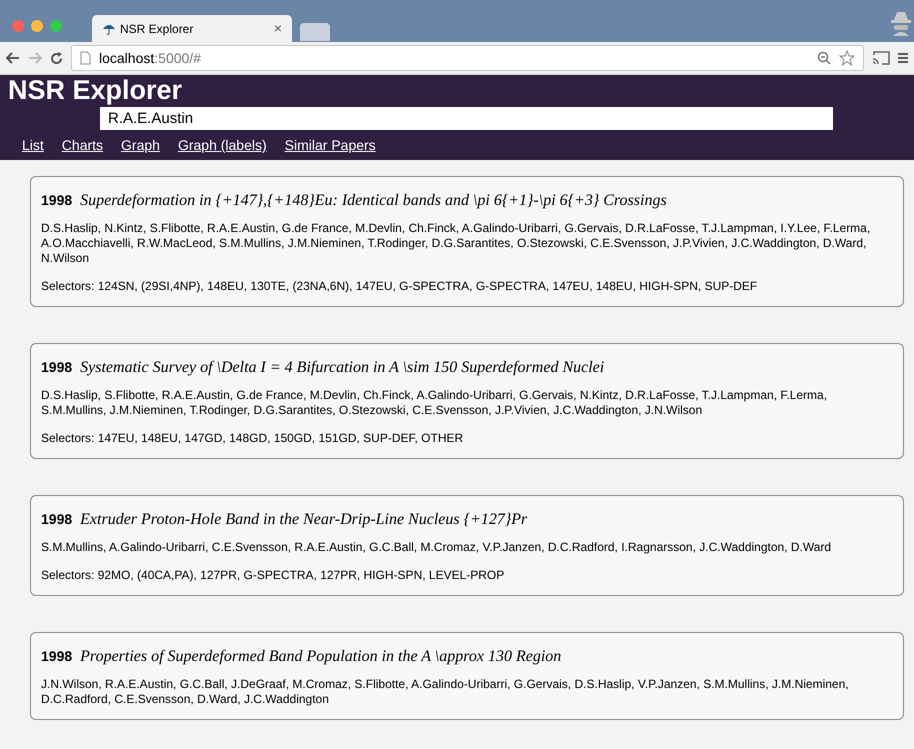  I want to click on paper-authors: J.N.Wilson, R.A.E.Austin, G.C.Ball, J.DeGraaf, M.Cromaz, S.Flibotte, A.Galindo-Uribarri, G.Gervais, D.S.Haslip, V.P.Janzen, S.M.Mullins, J.M.Nieminen, D.C.Radford, C.E.Svensson, D.Ward, J.C.Waddington, so click(445, 692).